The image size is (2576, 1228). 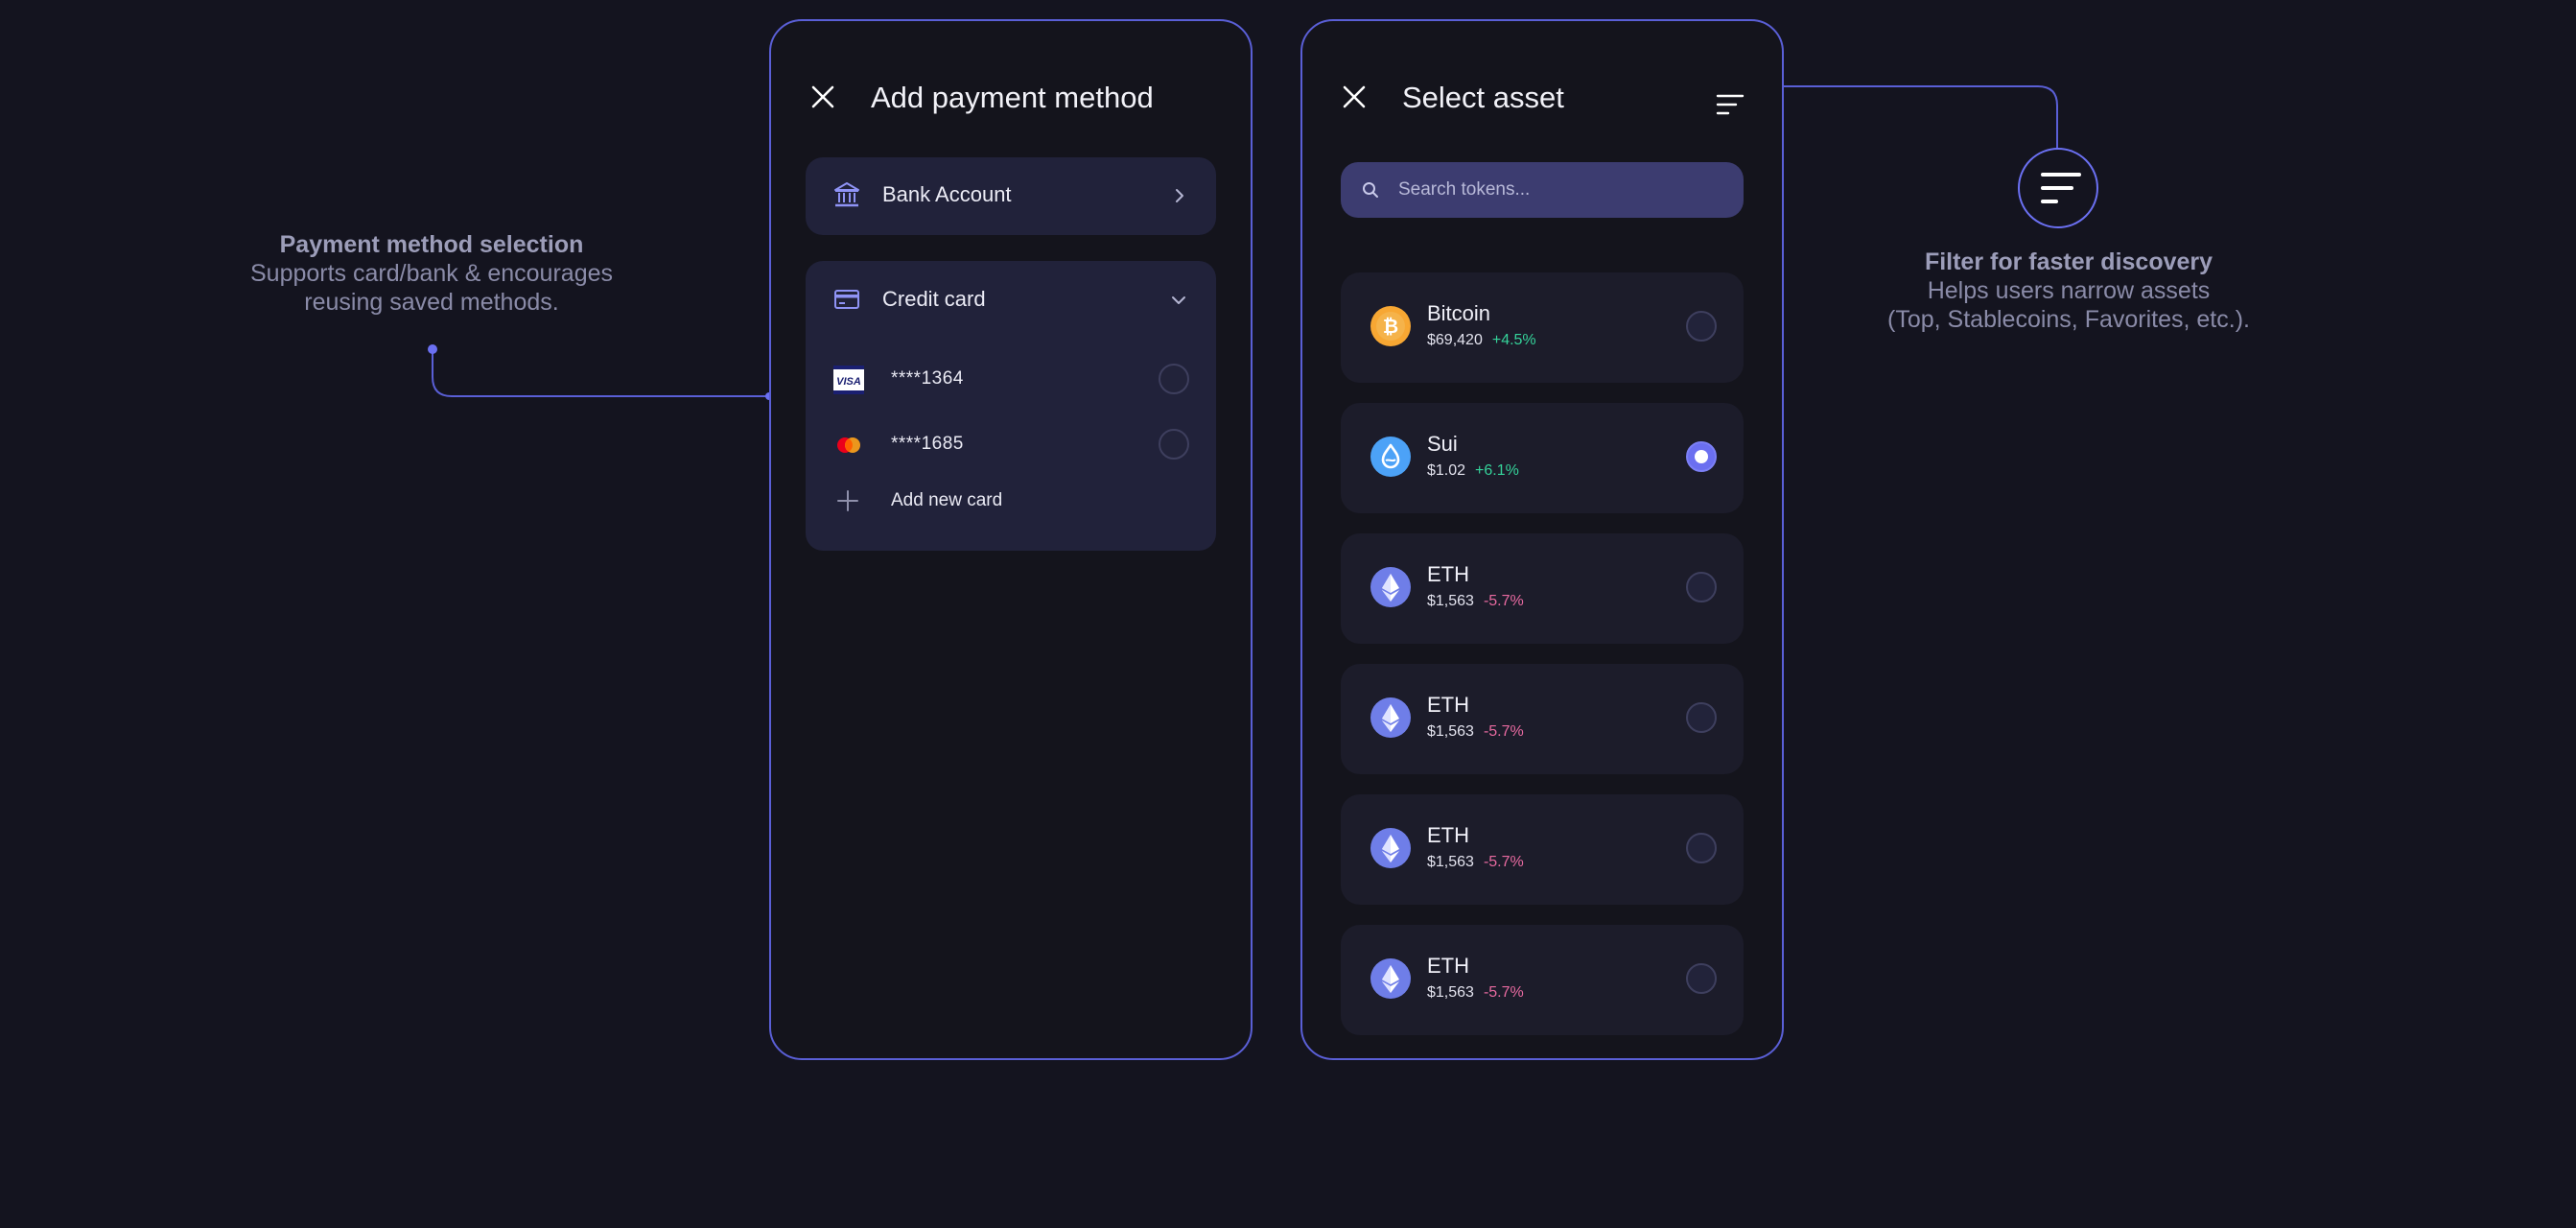 What do you see at coordinates (1011, 299) in the screenshot?
I see `credit-card-toggle: Credit card` at bounding box center [1011, 299].